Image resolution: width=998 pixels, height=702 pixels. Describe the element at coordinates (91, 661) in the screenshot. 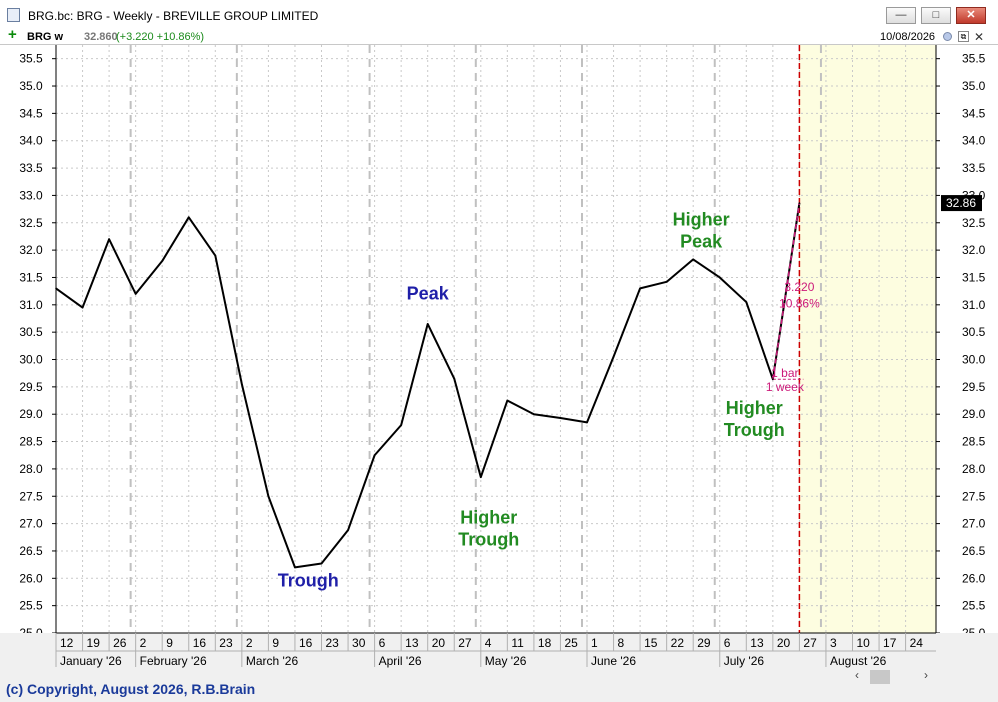

I see `month-label: January '26` at that location.